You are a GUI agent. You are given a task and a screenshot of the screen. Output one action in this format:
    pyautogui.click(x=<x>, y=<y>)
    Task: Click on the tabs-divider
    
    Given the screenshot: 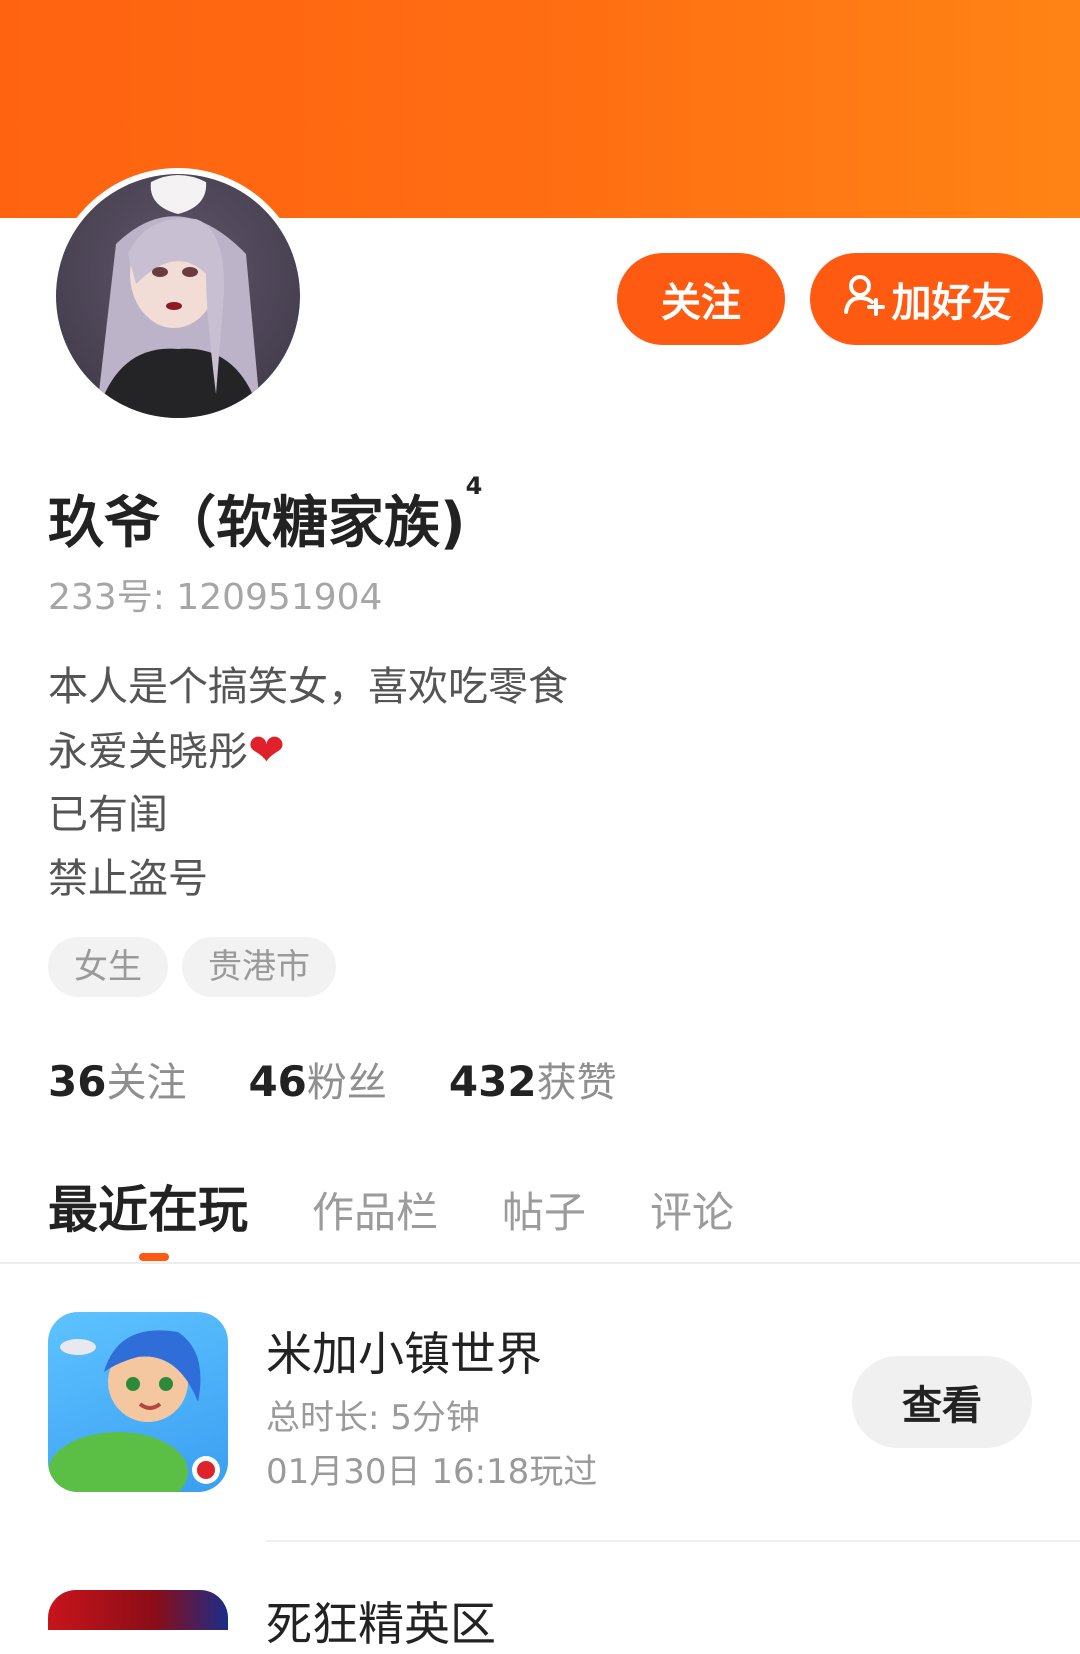 What is the action you would take?
    pyautogui.click(x=540, y=1263)
    